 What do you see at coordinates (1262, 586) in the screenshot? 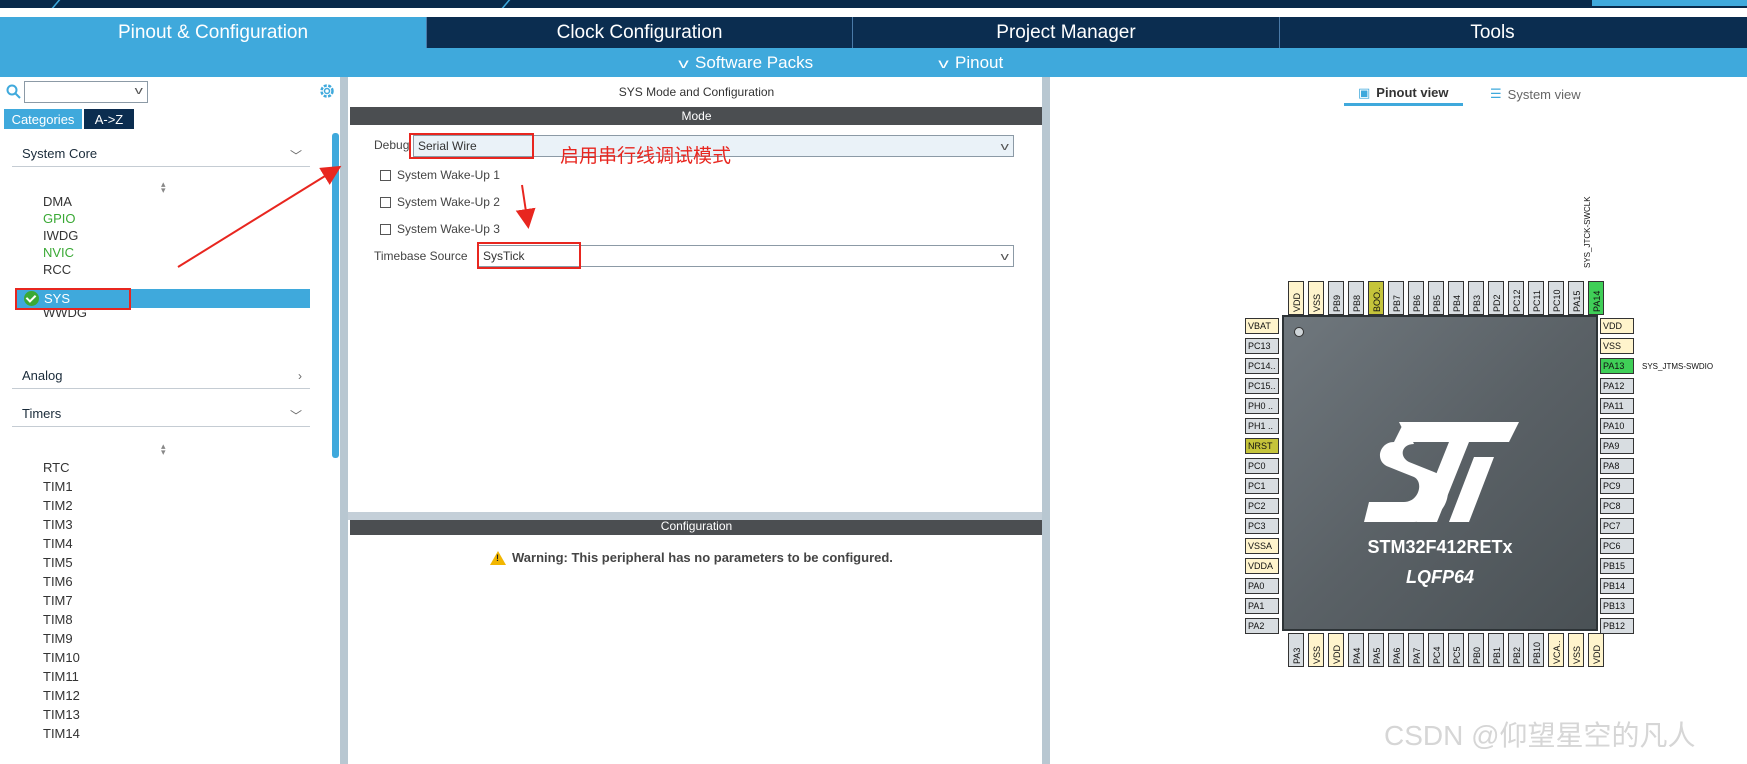
I see `pin-pa0: PA0` at bounding box center [1262, 586].